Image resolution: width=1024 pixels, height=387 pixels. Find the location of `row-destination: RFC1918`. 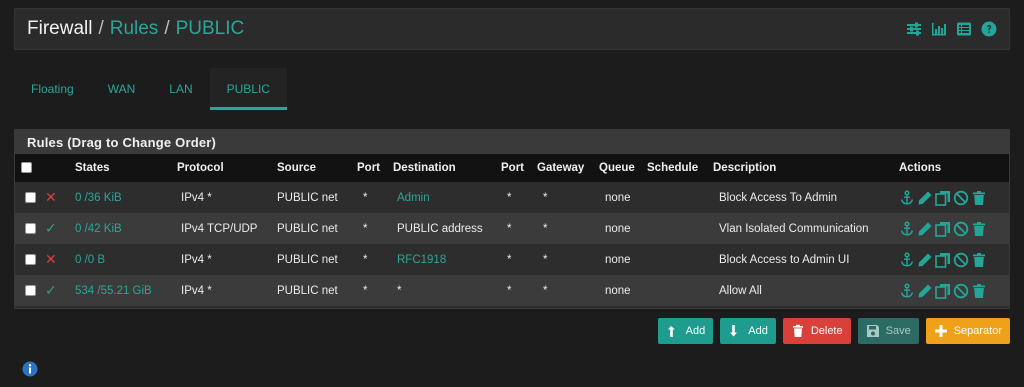

row-destination: RFC1918 is located at coordinates (447, 259).